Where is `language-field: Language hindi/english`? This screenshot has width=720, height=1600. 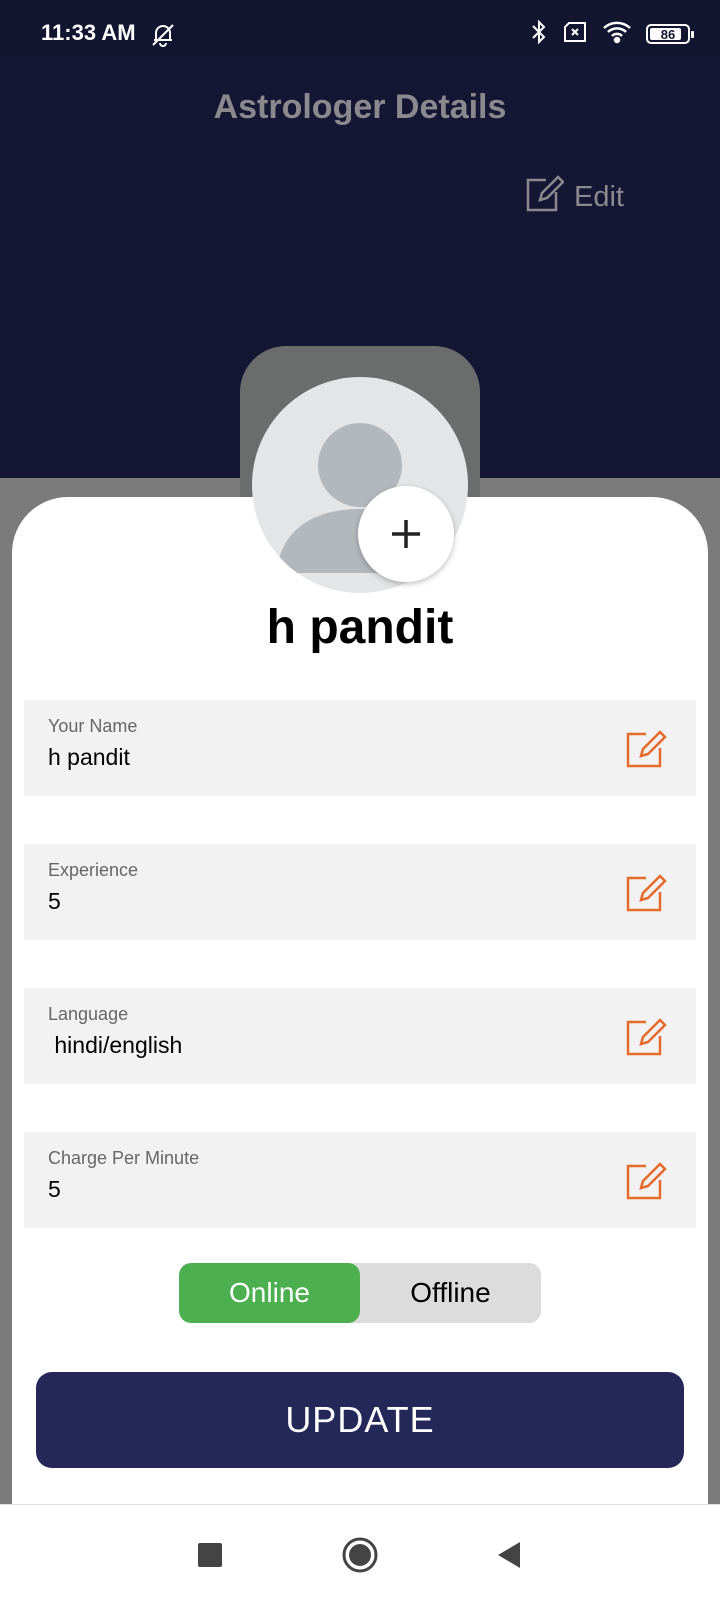 language-field: Language hindi/english is located at coordinates (360, 1036).